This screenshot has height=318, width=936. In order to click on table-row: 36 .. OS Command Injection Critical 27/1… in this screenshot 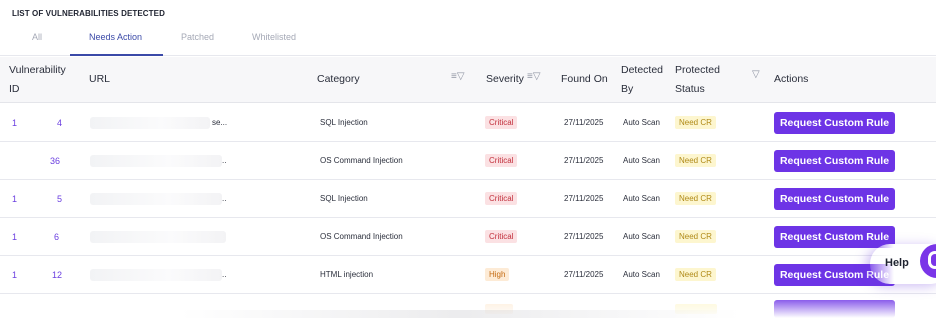, I will do `click(468, 161)`.